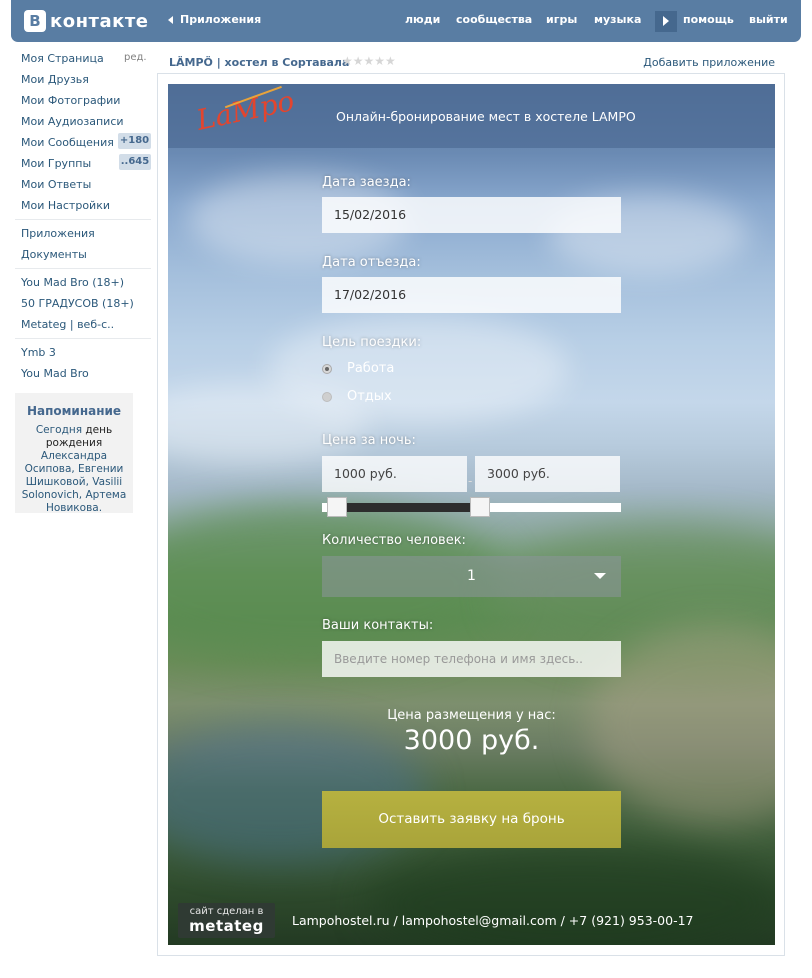 Image resolution: width=812 pixels, height=978 pixels. What do you see at coordinates (378, 625) in the screenshot?
I see `contacts-label: Ваши контакты:` at bounding box center [378, 625].